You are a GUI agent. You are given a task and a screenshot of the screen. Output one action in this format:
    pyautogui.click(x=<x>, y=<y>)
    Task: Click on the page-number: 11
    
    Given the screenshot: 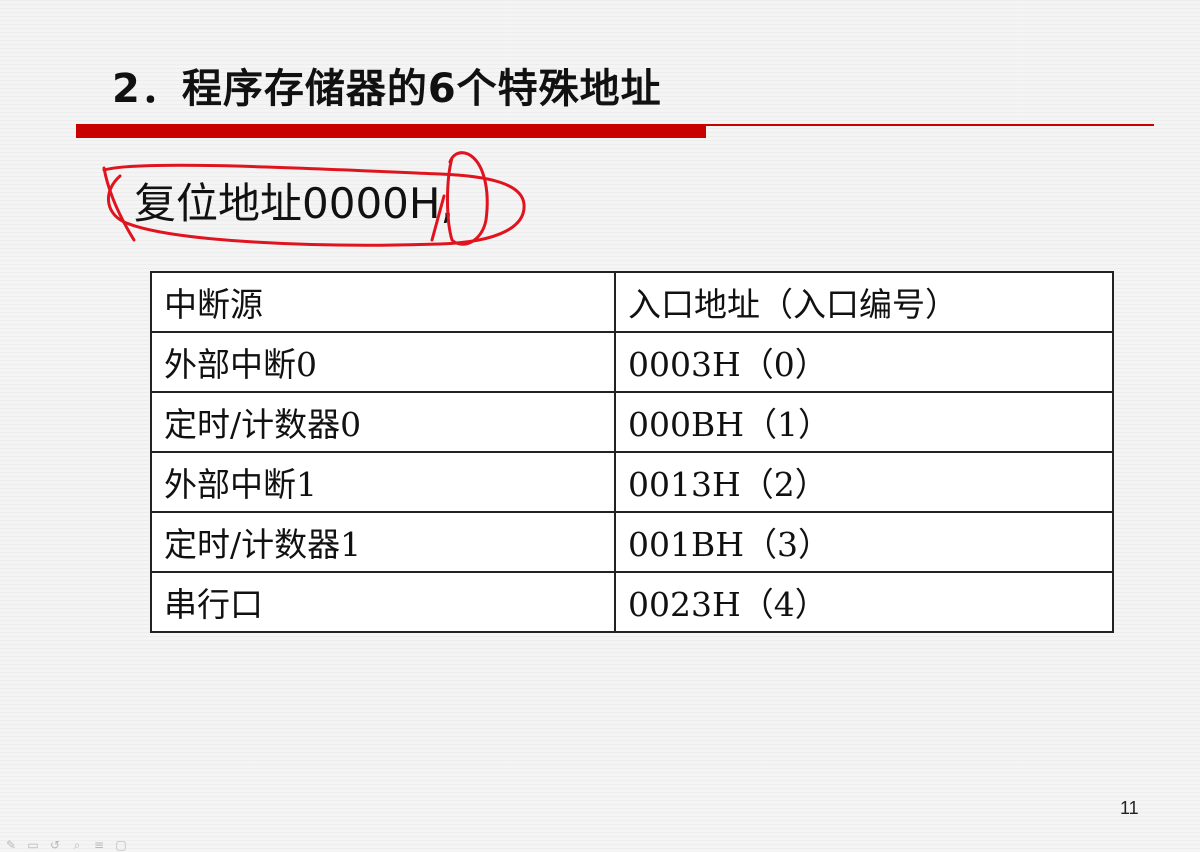 What is the action you would take?
    pyautogui.click(x=1129, y=808)
    